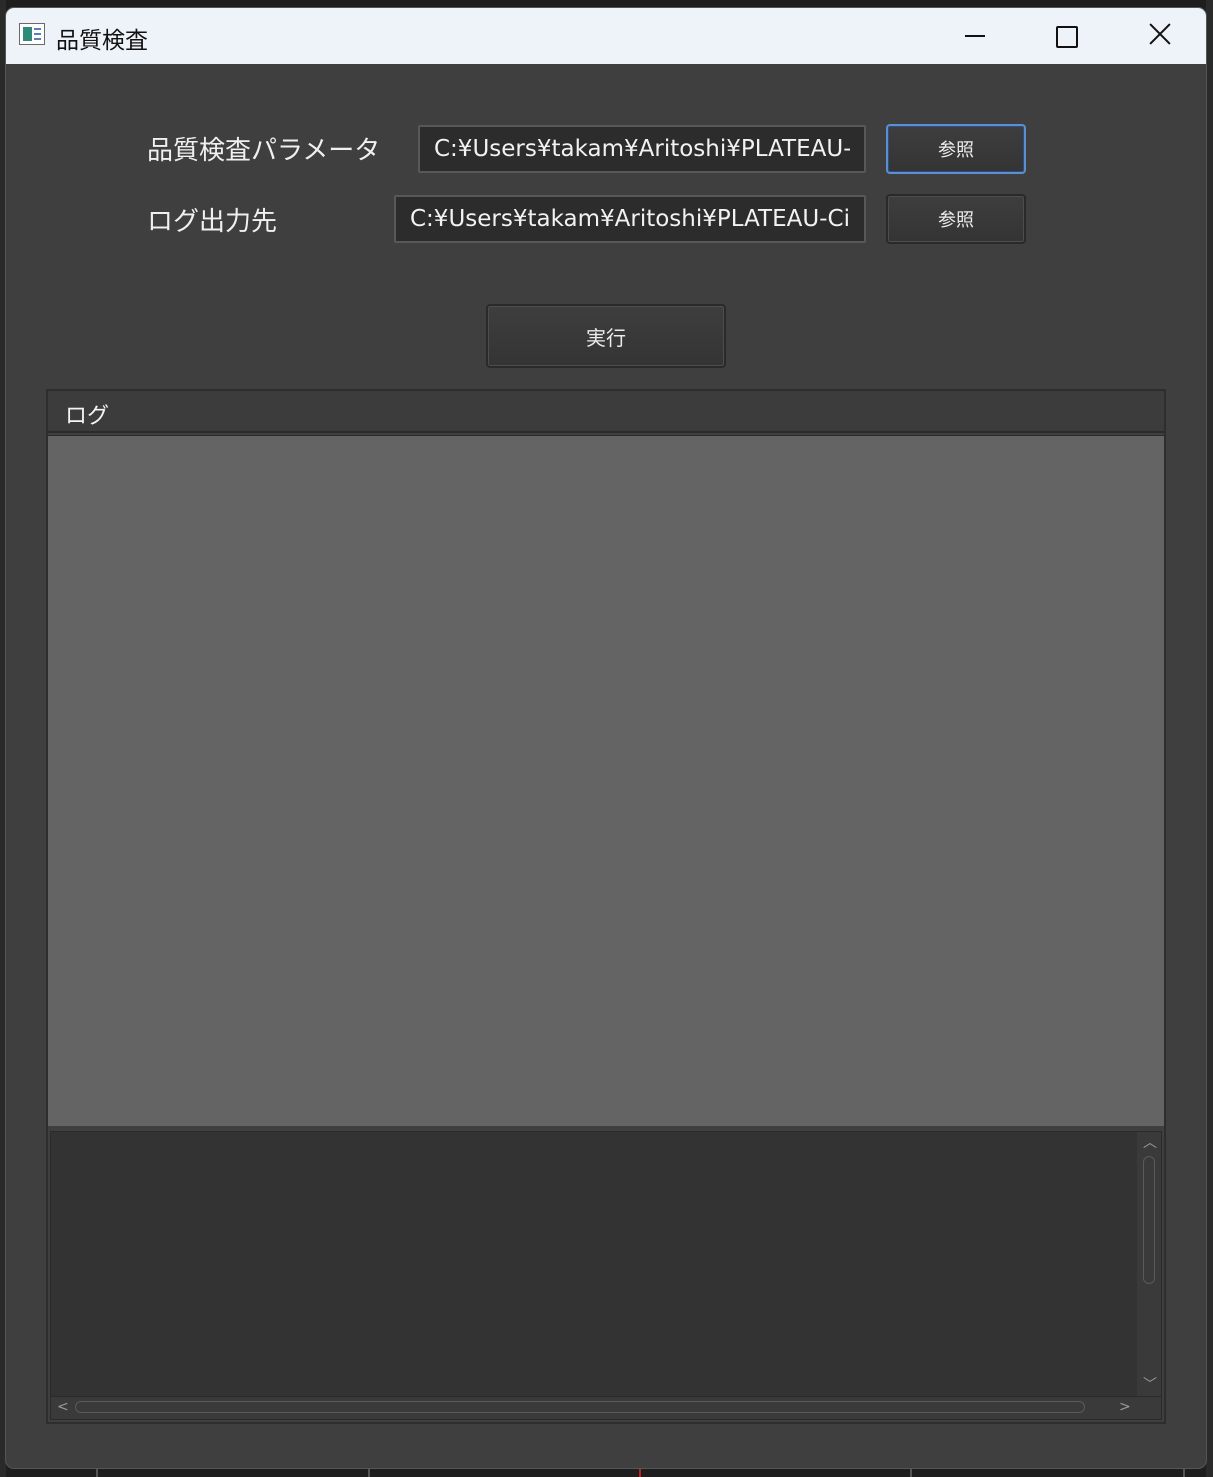  I want to click on app-icon, so click(32, 34).